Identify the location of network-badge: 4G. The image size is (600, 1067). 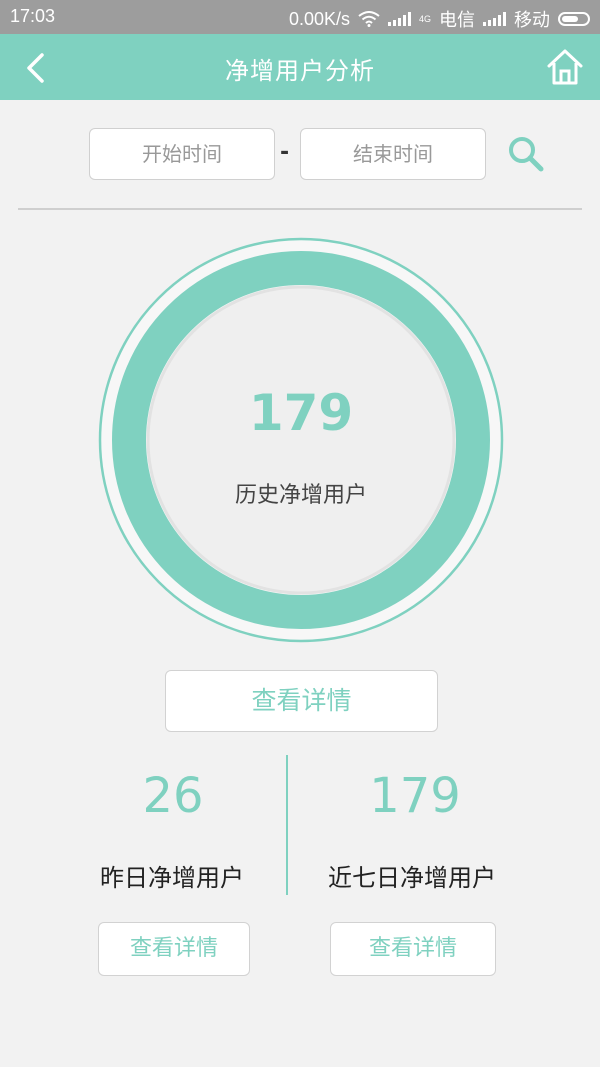
(424, 19).